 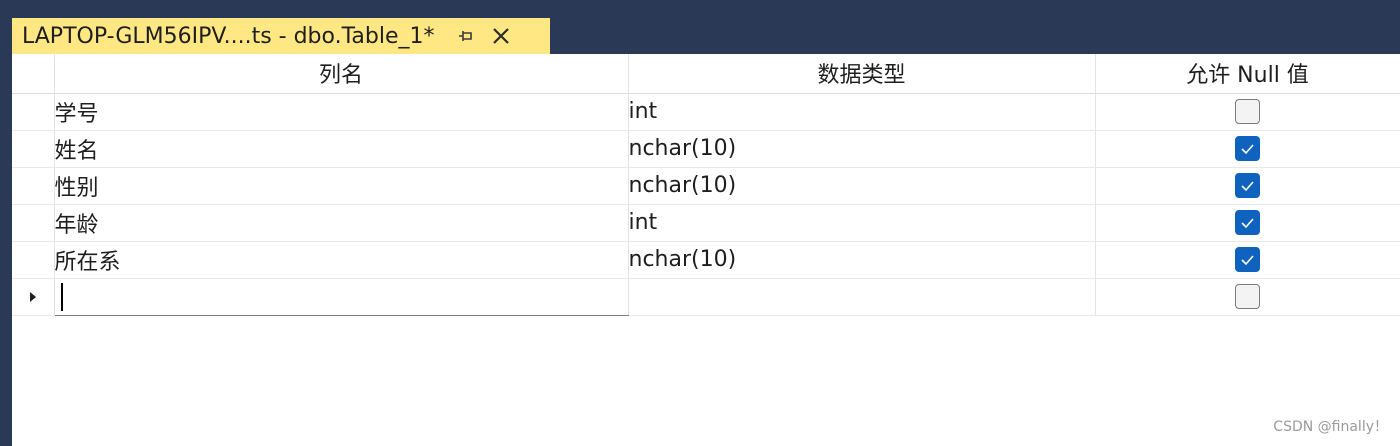 What do you see at coordinates (1330, 427) in the screenshot?
I see `watermark: CSDN @finally！` at bounding box center [1330, 427].